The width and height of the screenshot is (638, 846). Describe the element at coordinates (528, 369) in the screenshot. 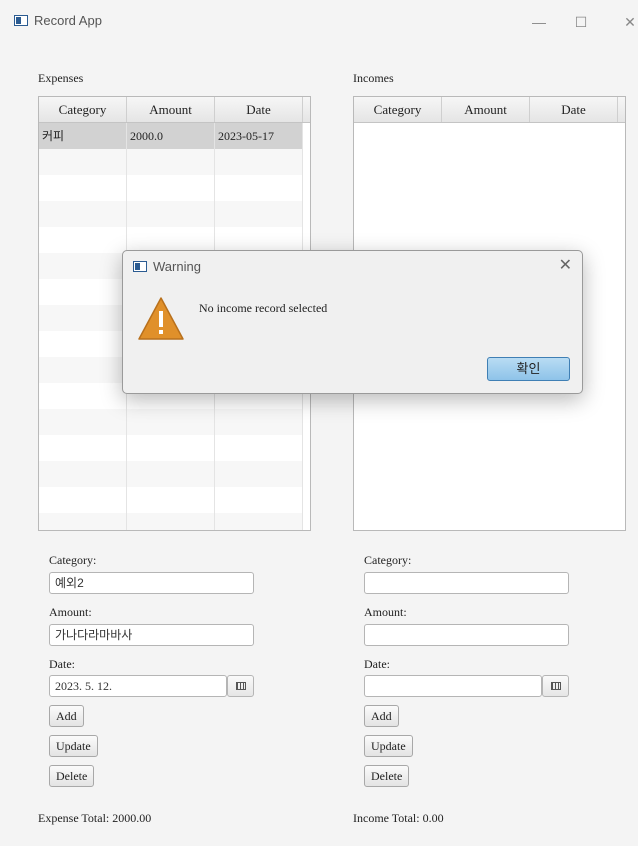

I see `ok-button: 확인` at that location.